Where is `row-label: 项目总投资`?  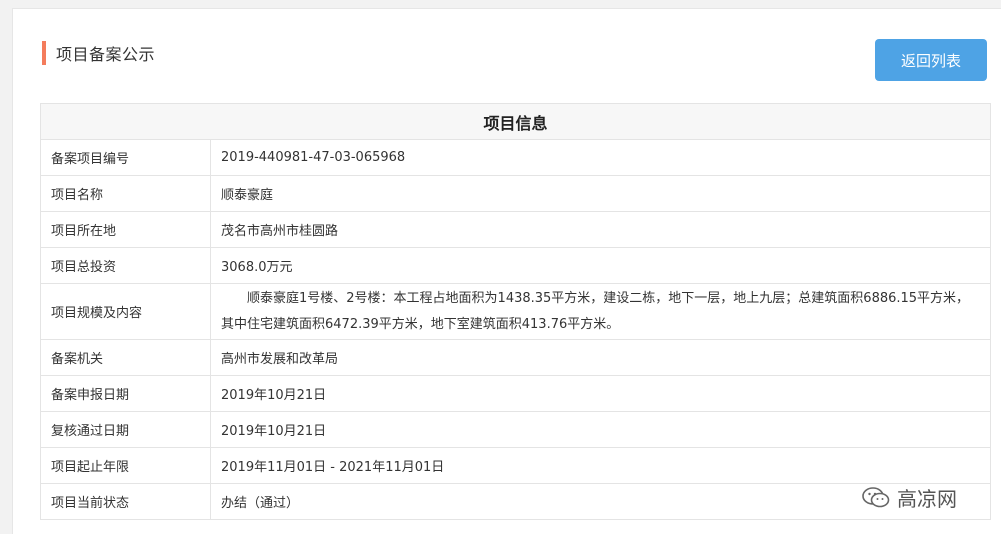 row-label: 项目总投资 is located at coordinates (125, 265).